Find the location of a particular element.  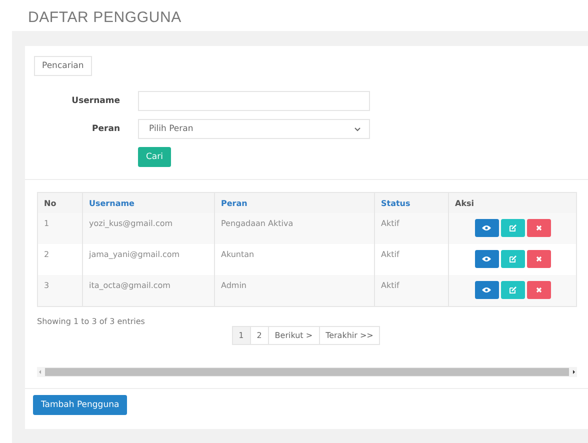

table-cell: yozi_kus@gmail.com is located at coordinates (148, 228).